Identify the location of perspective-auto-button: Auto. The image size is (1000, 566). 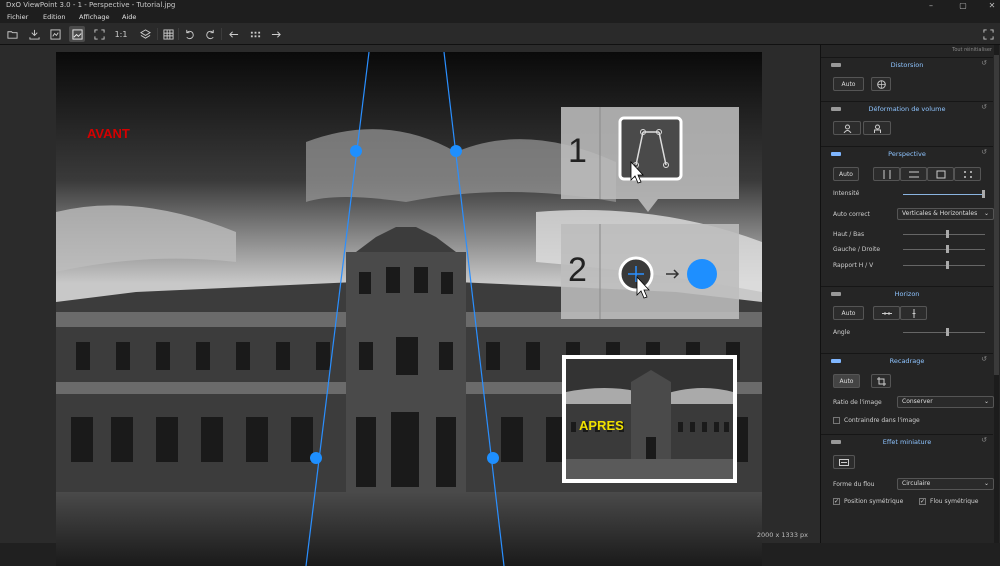
(846, 174).